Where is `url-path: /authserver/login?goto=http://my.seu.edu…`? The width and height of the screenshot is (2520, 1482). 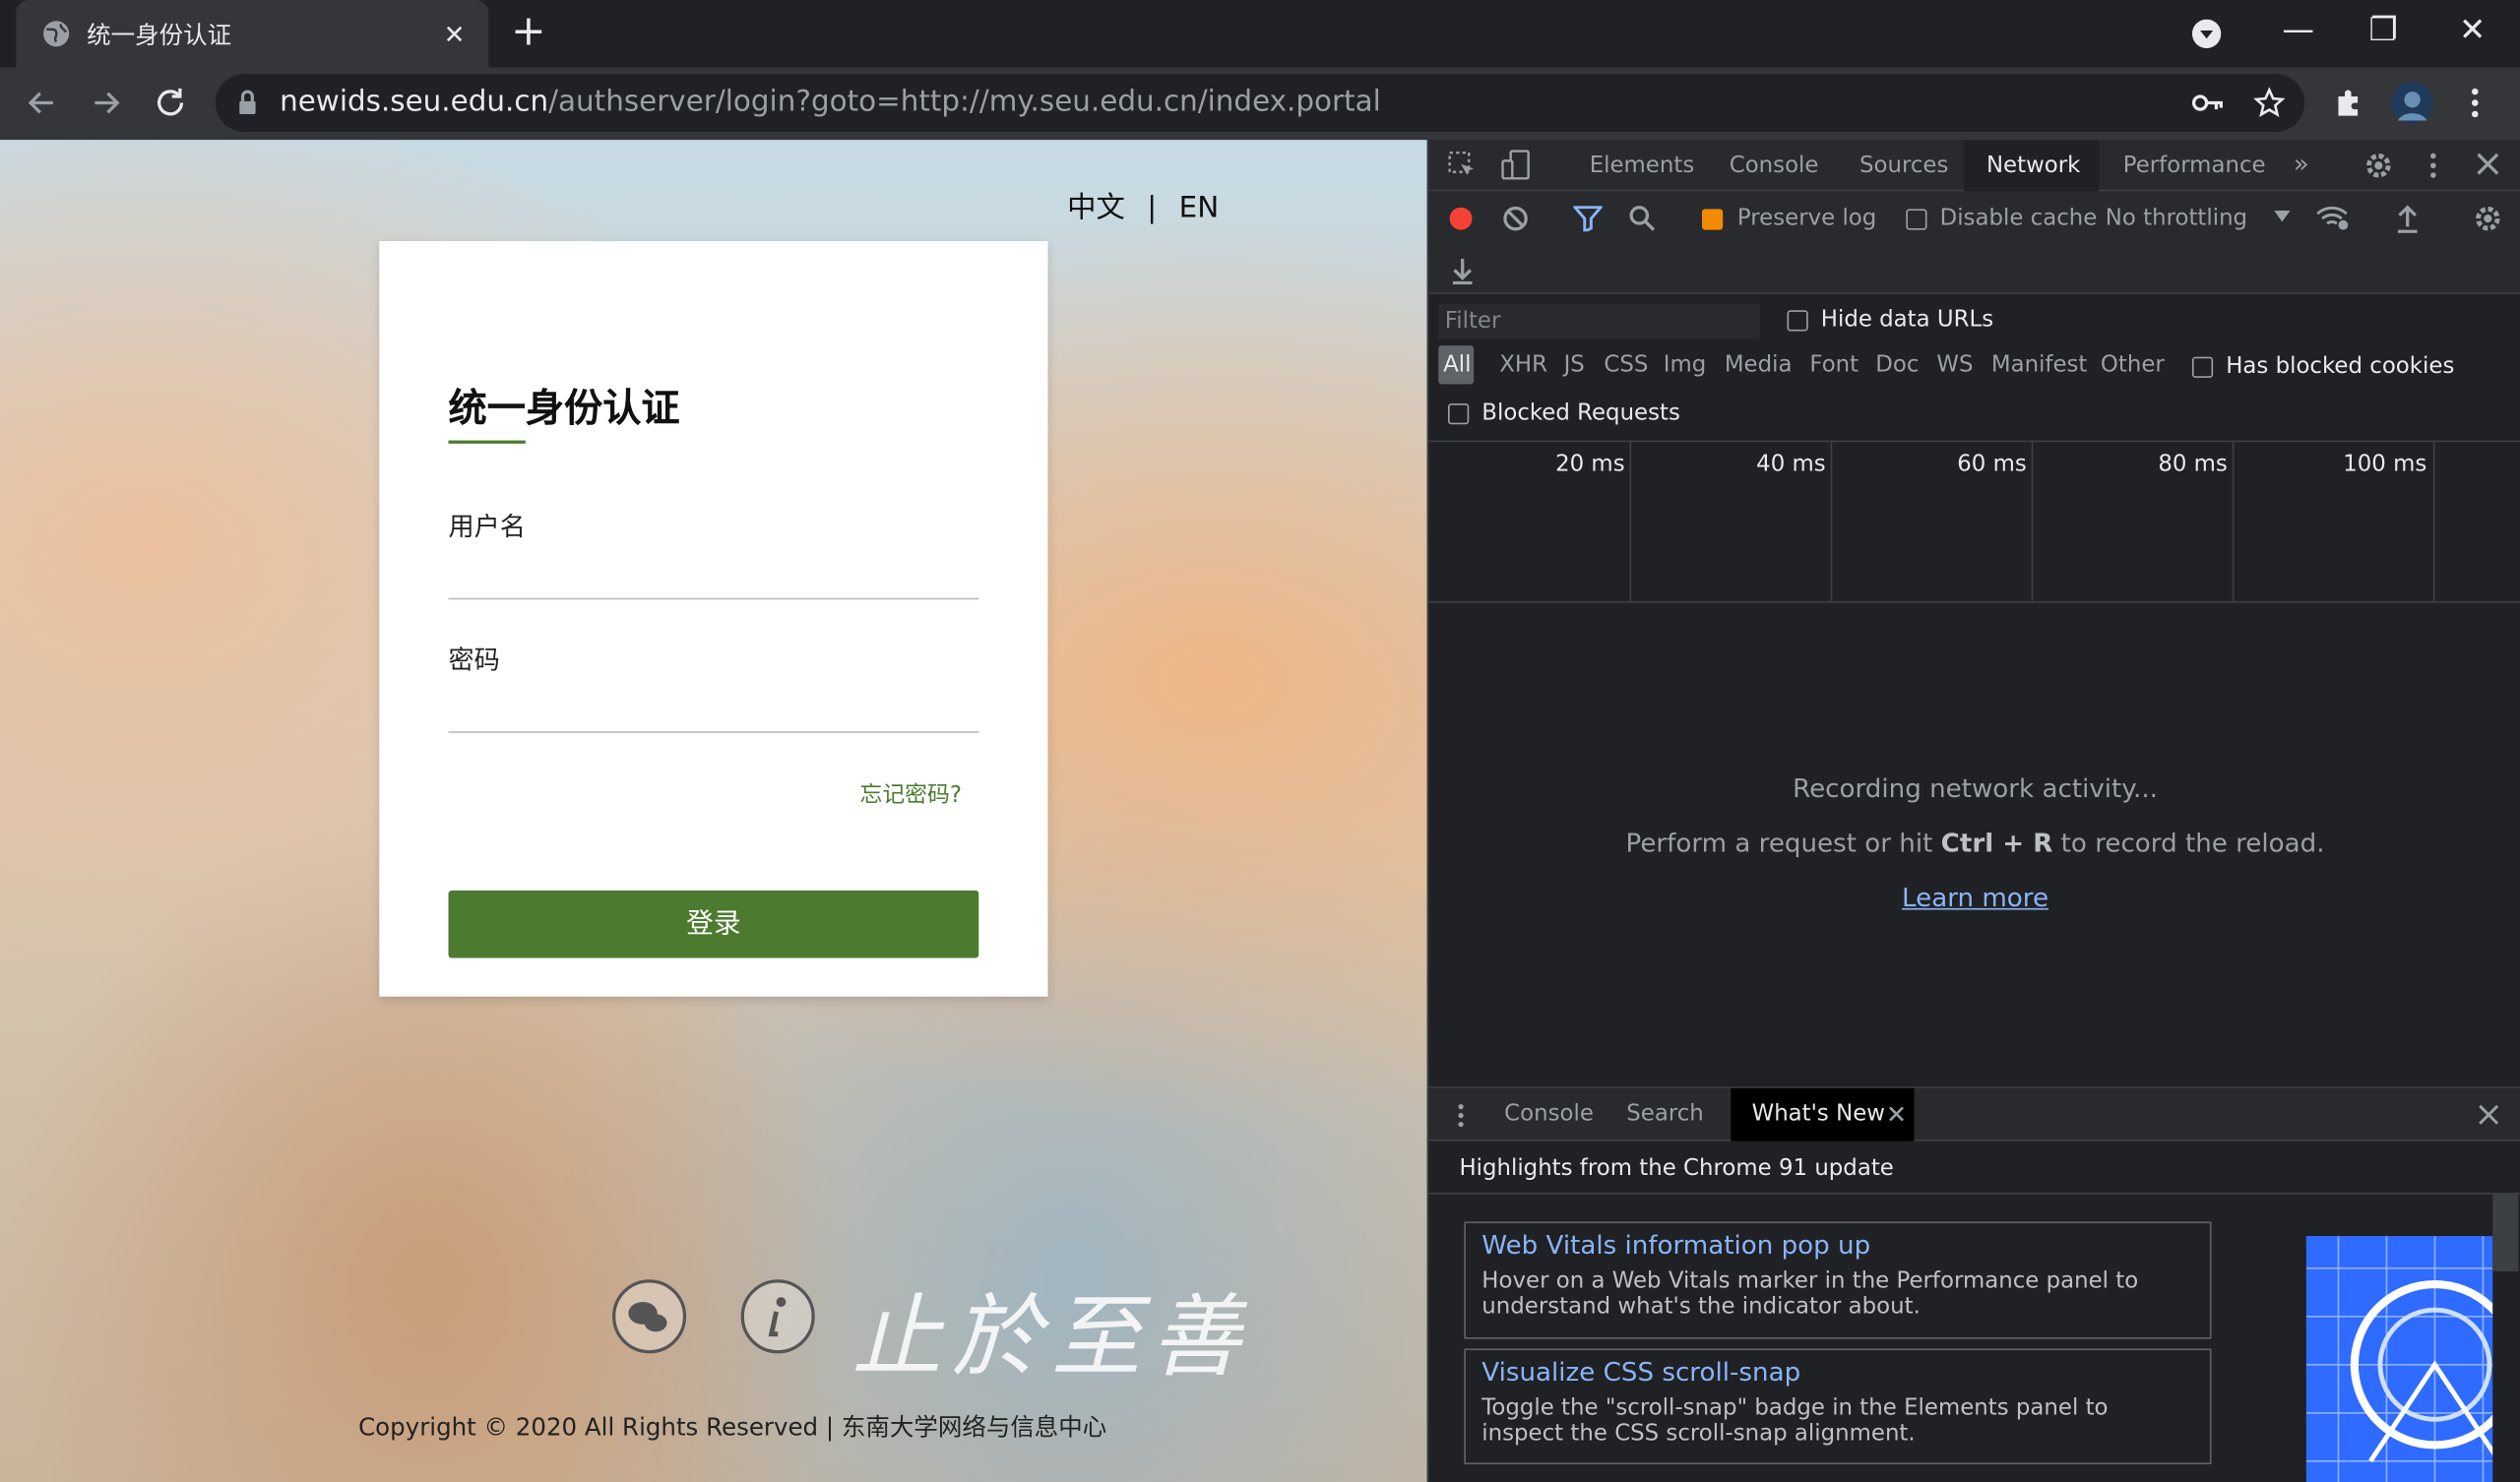
url-path: /authserver/login?goto=http://my.seu.edu… is located at coordinates (964, 102).